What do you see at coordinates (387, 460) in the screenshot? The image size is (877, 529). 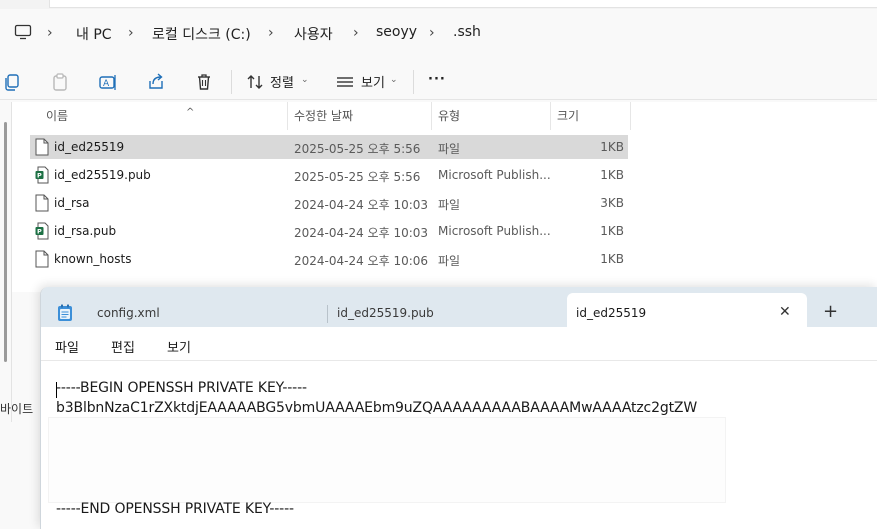 I see `redacted-region` at bounding box center [387, 460].